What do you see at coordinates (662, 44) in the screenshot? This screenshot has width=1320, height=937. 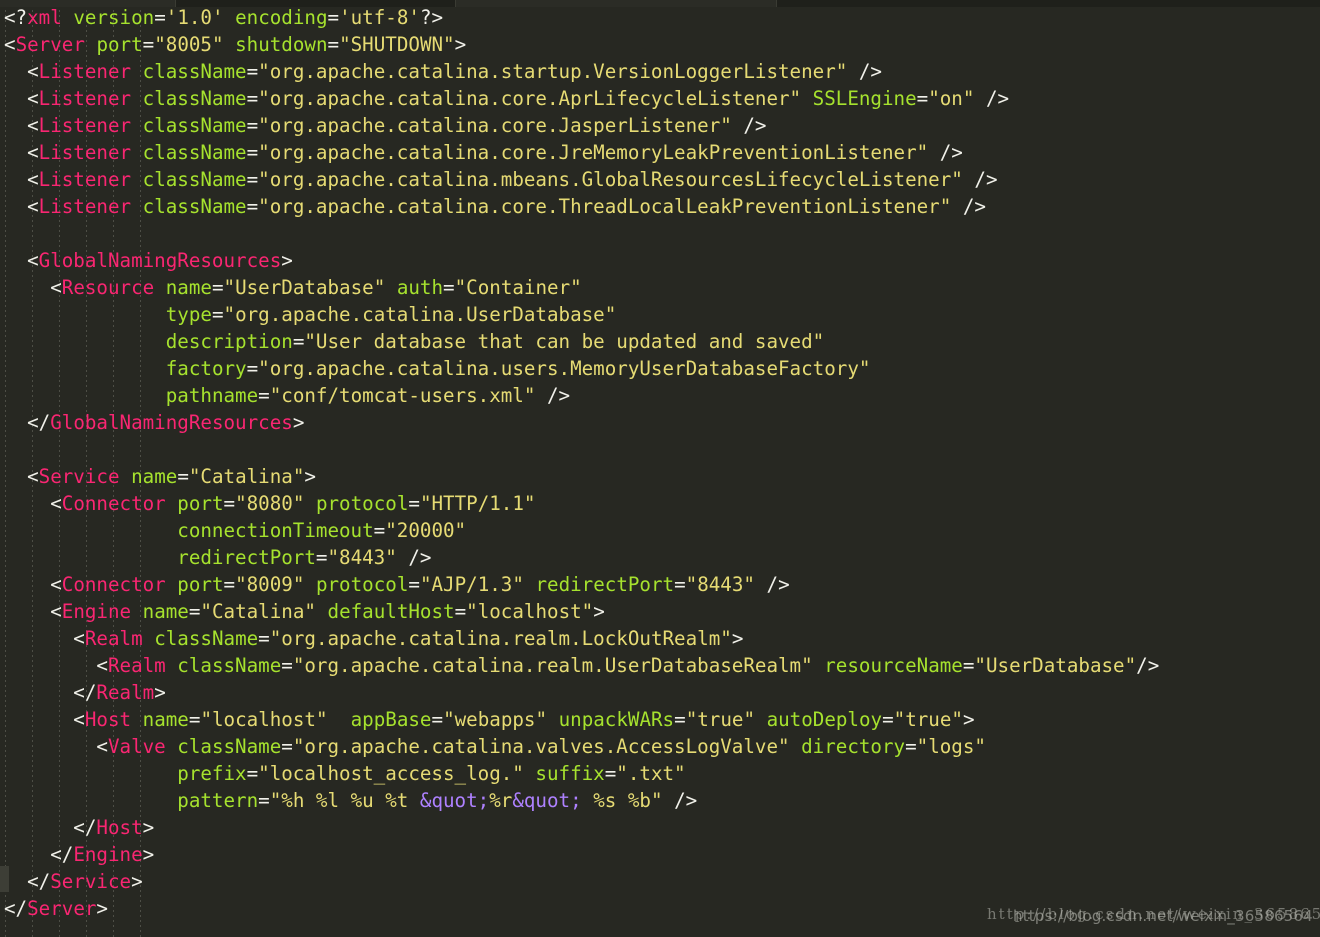 I see `code-line: <Server port="8005" shutdown="SHUTDOWN">` at bounding box center [662, 44].